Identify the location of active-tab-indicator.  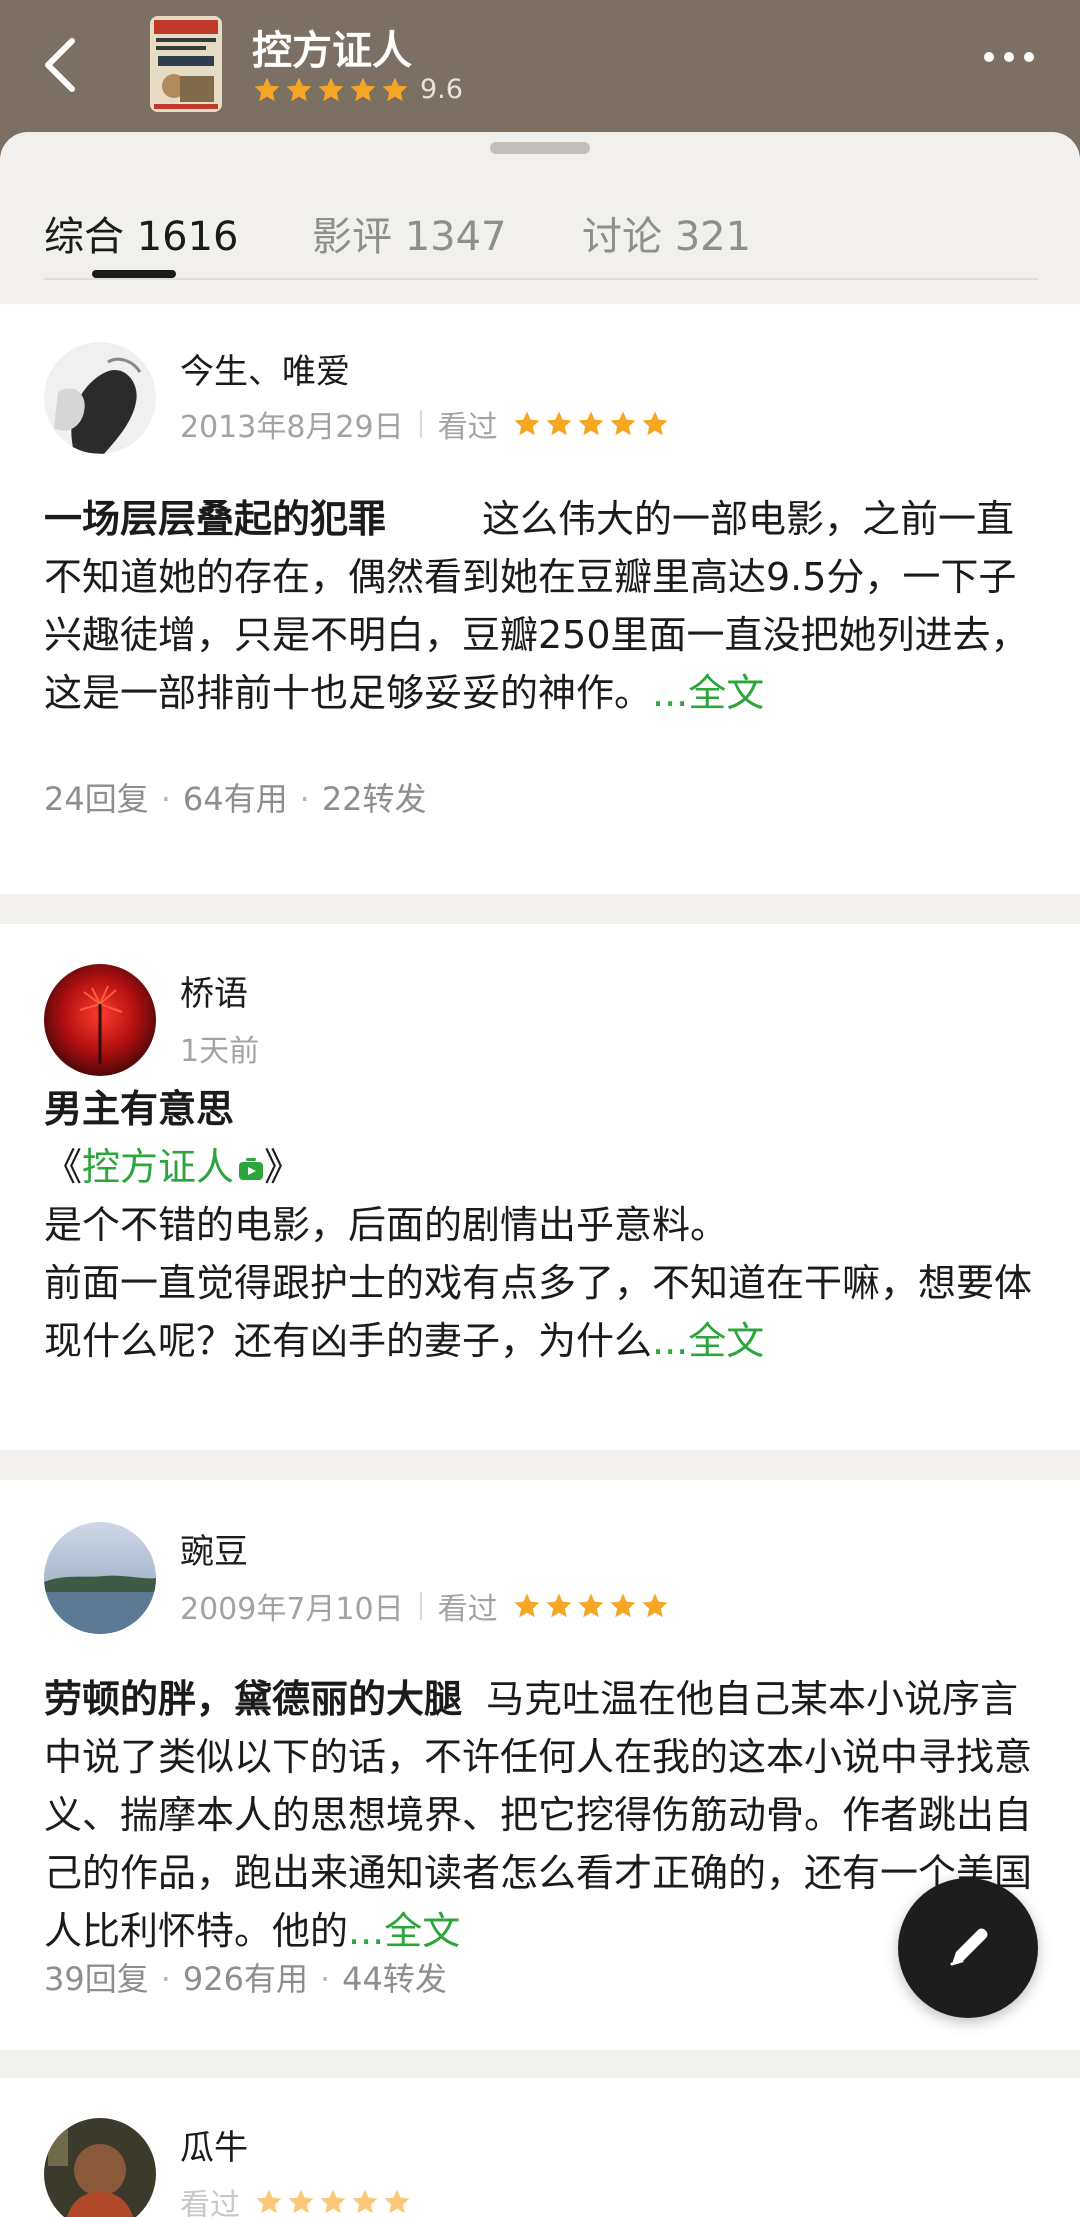
(134, 274).